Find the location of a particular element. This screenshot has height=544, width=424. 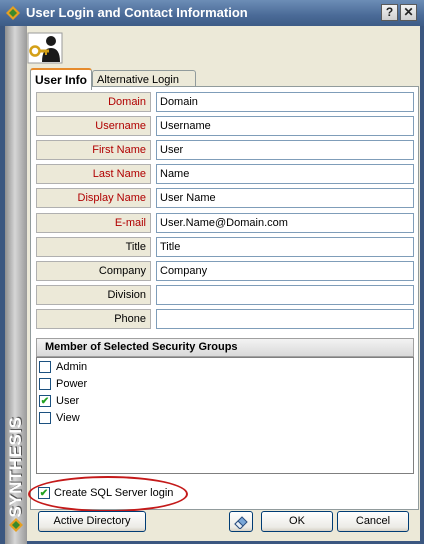

admin-label: Admin is located at coordinates (72, 367).